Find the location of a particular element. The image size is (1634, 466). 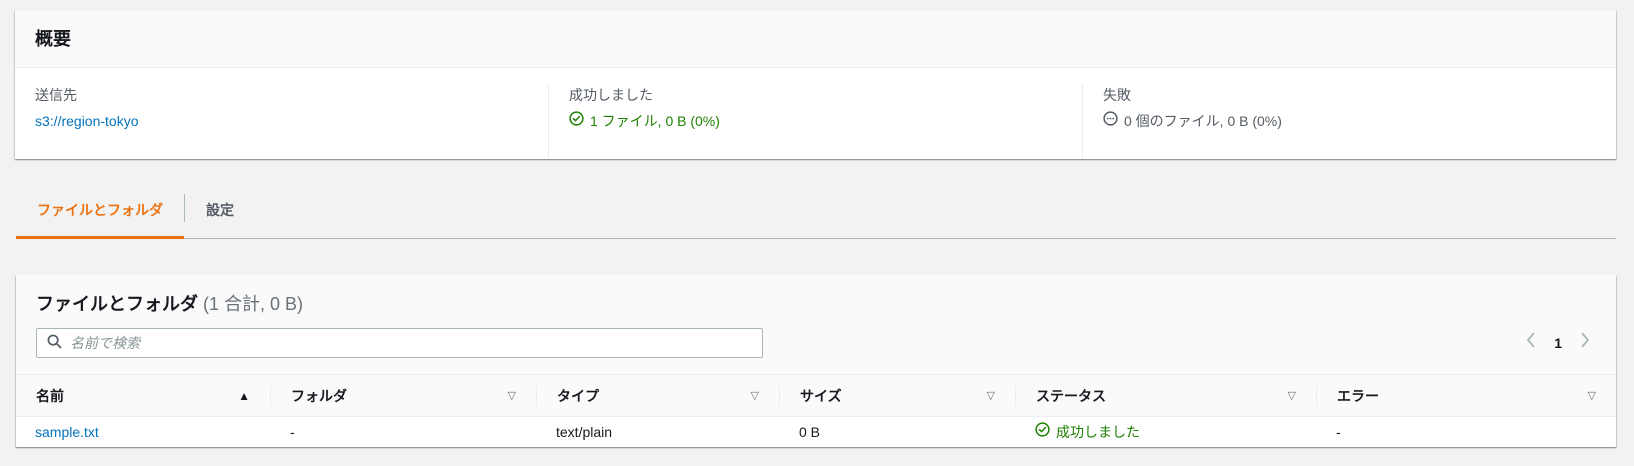

size-cell: 0 B is located at coordinates (810, 432).